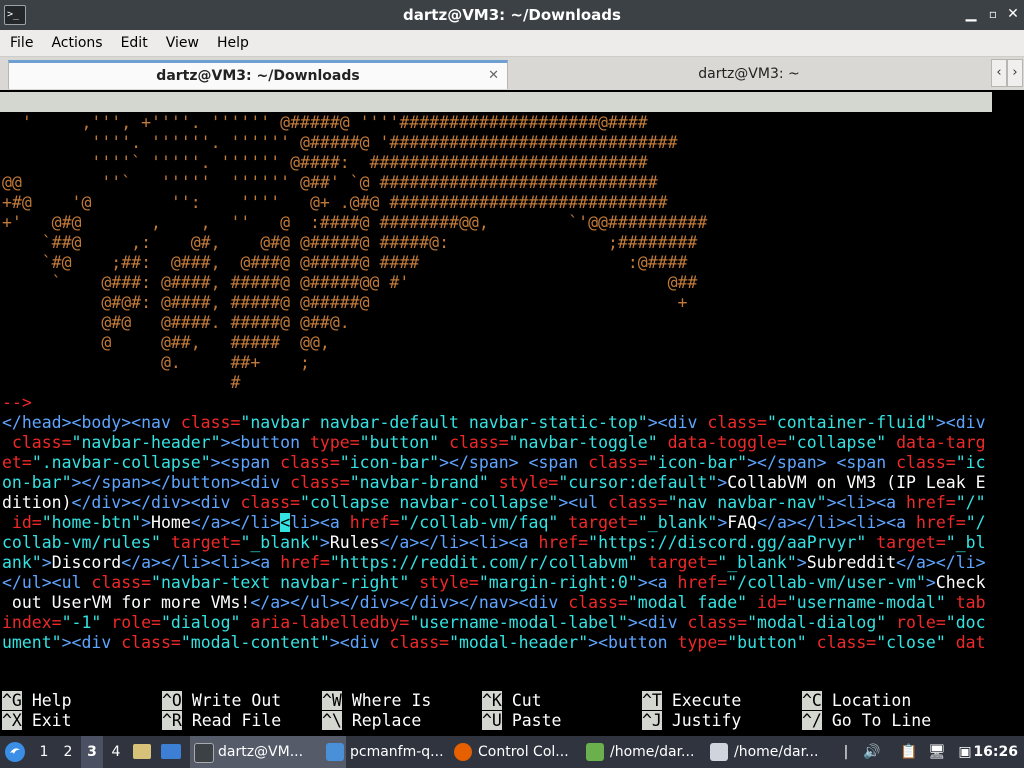 Image resolution: width=1024 pixels, height=768 pixels. What do you see at coordinates (999, 73) in the screenshot?
I see `tab-scroll-left-icon: ‹` at bounding box center [999, 73].